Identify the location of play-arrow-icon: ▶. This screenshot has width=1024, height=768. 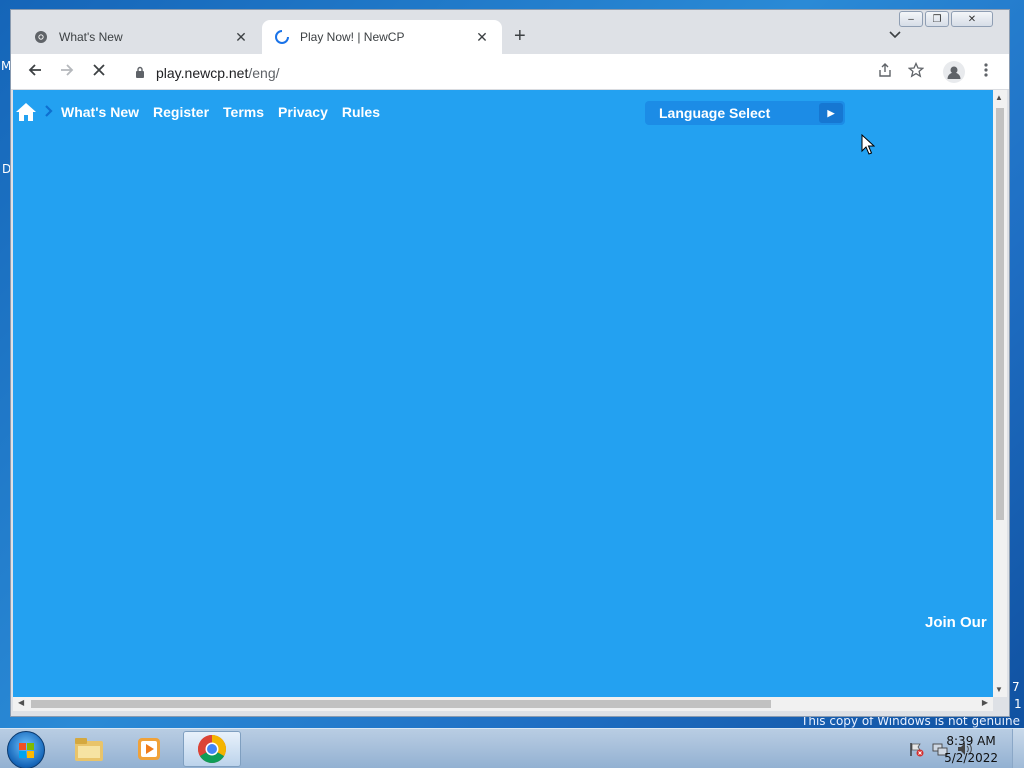
(831, 113).